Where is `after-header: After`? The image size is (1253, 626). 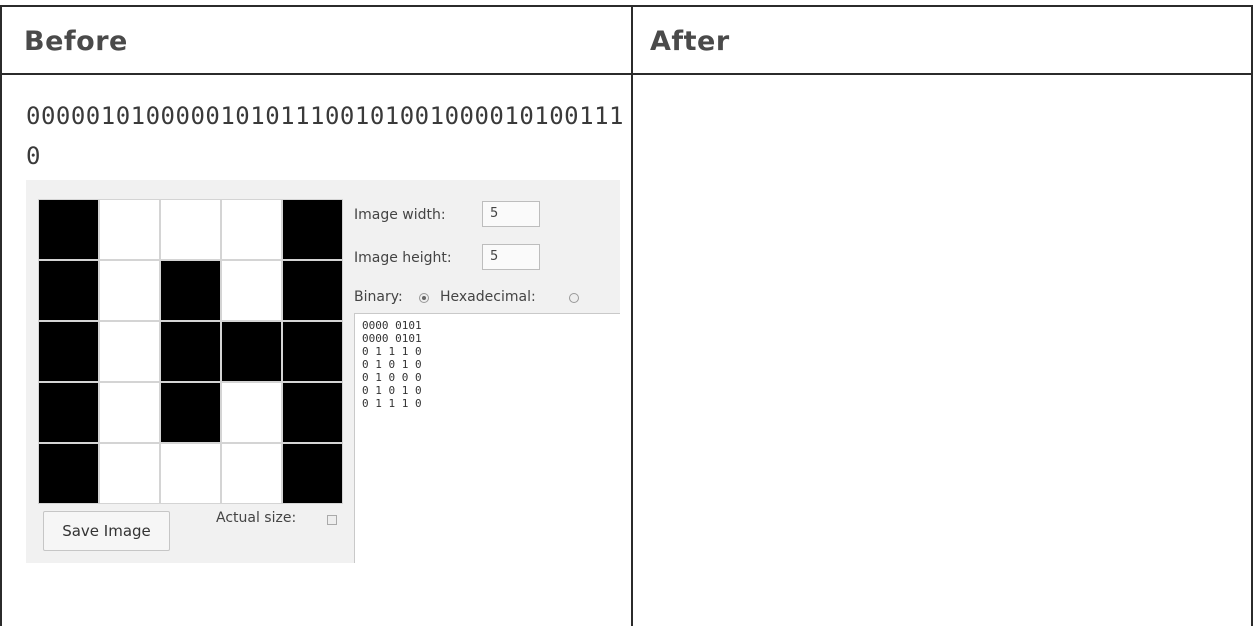 after-header: After is located at coordinates (690, 41).